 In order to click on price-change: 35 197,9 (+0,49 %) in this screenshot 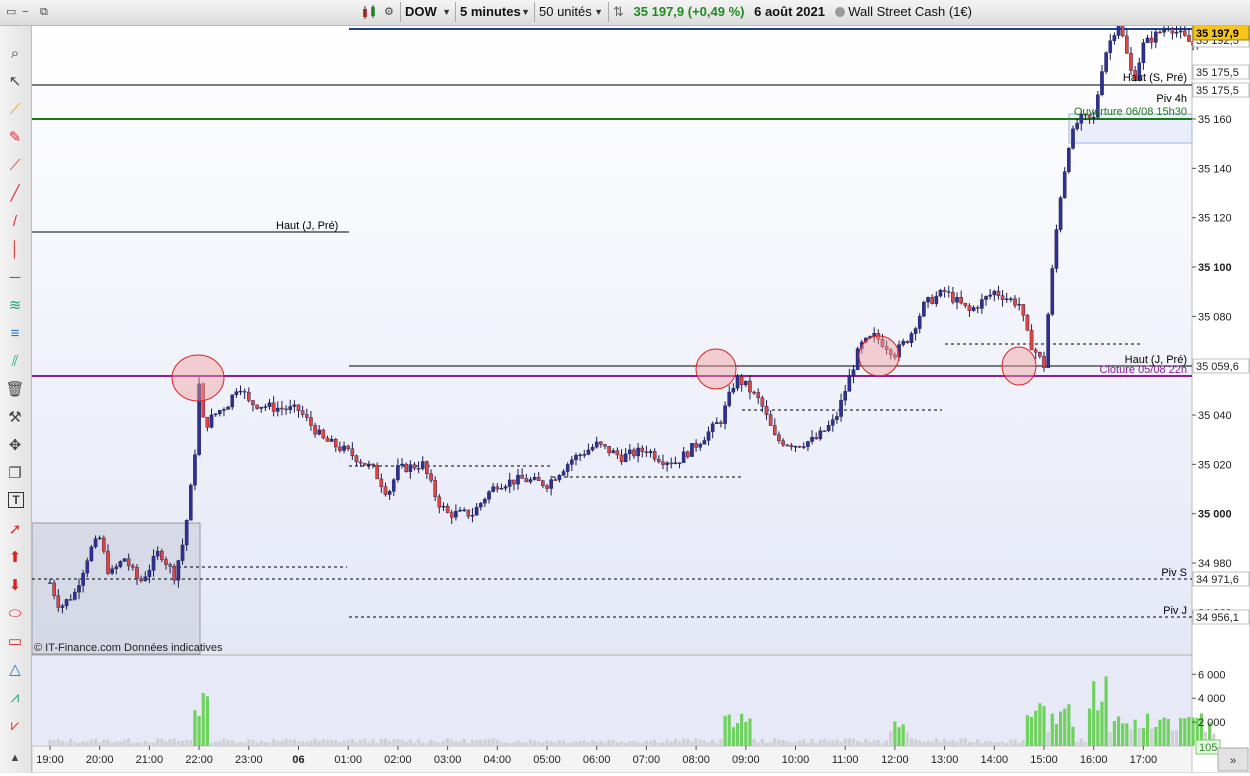, I will do `click(689, 11)`.